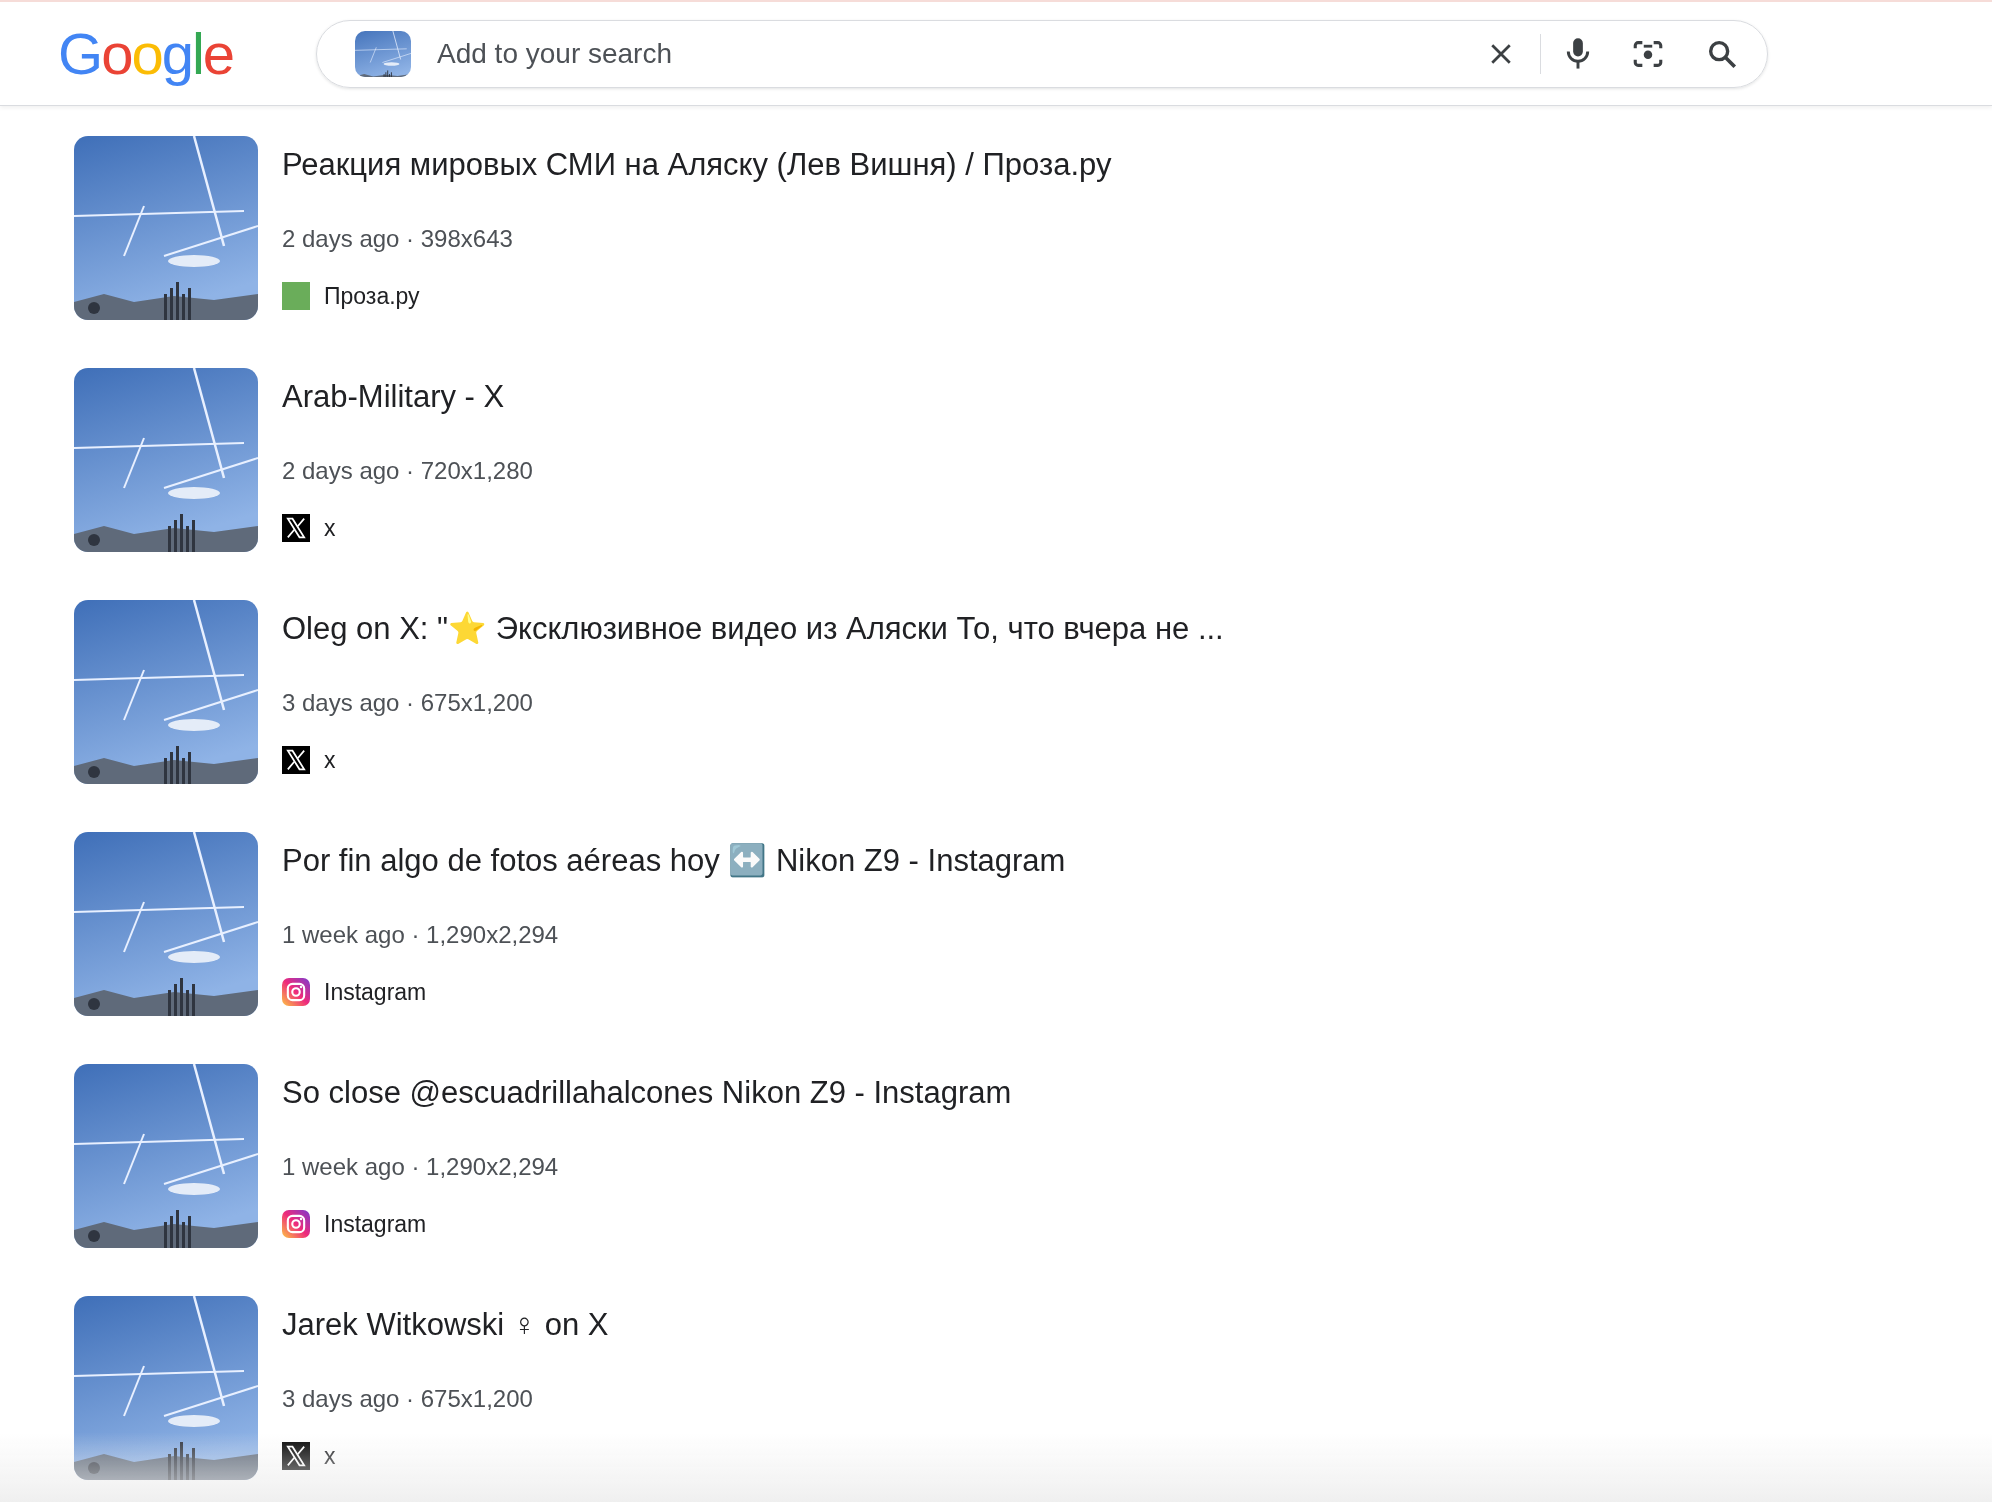  What do you see at coordinates (445, 1325) in the screenshot?
I see `result-title: Jarek Witkowski ♀ on X` at bounding box center [445, 1325].